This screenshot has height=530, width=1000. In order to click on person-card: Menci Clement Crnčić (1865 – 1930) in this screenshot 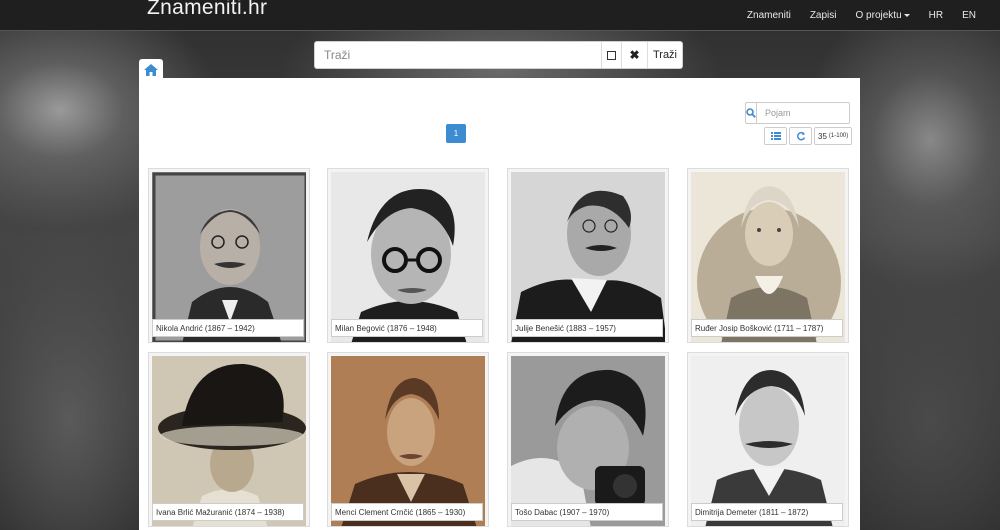, I will do `click(408, 439)`.